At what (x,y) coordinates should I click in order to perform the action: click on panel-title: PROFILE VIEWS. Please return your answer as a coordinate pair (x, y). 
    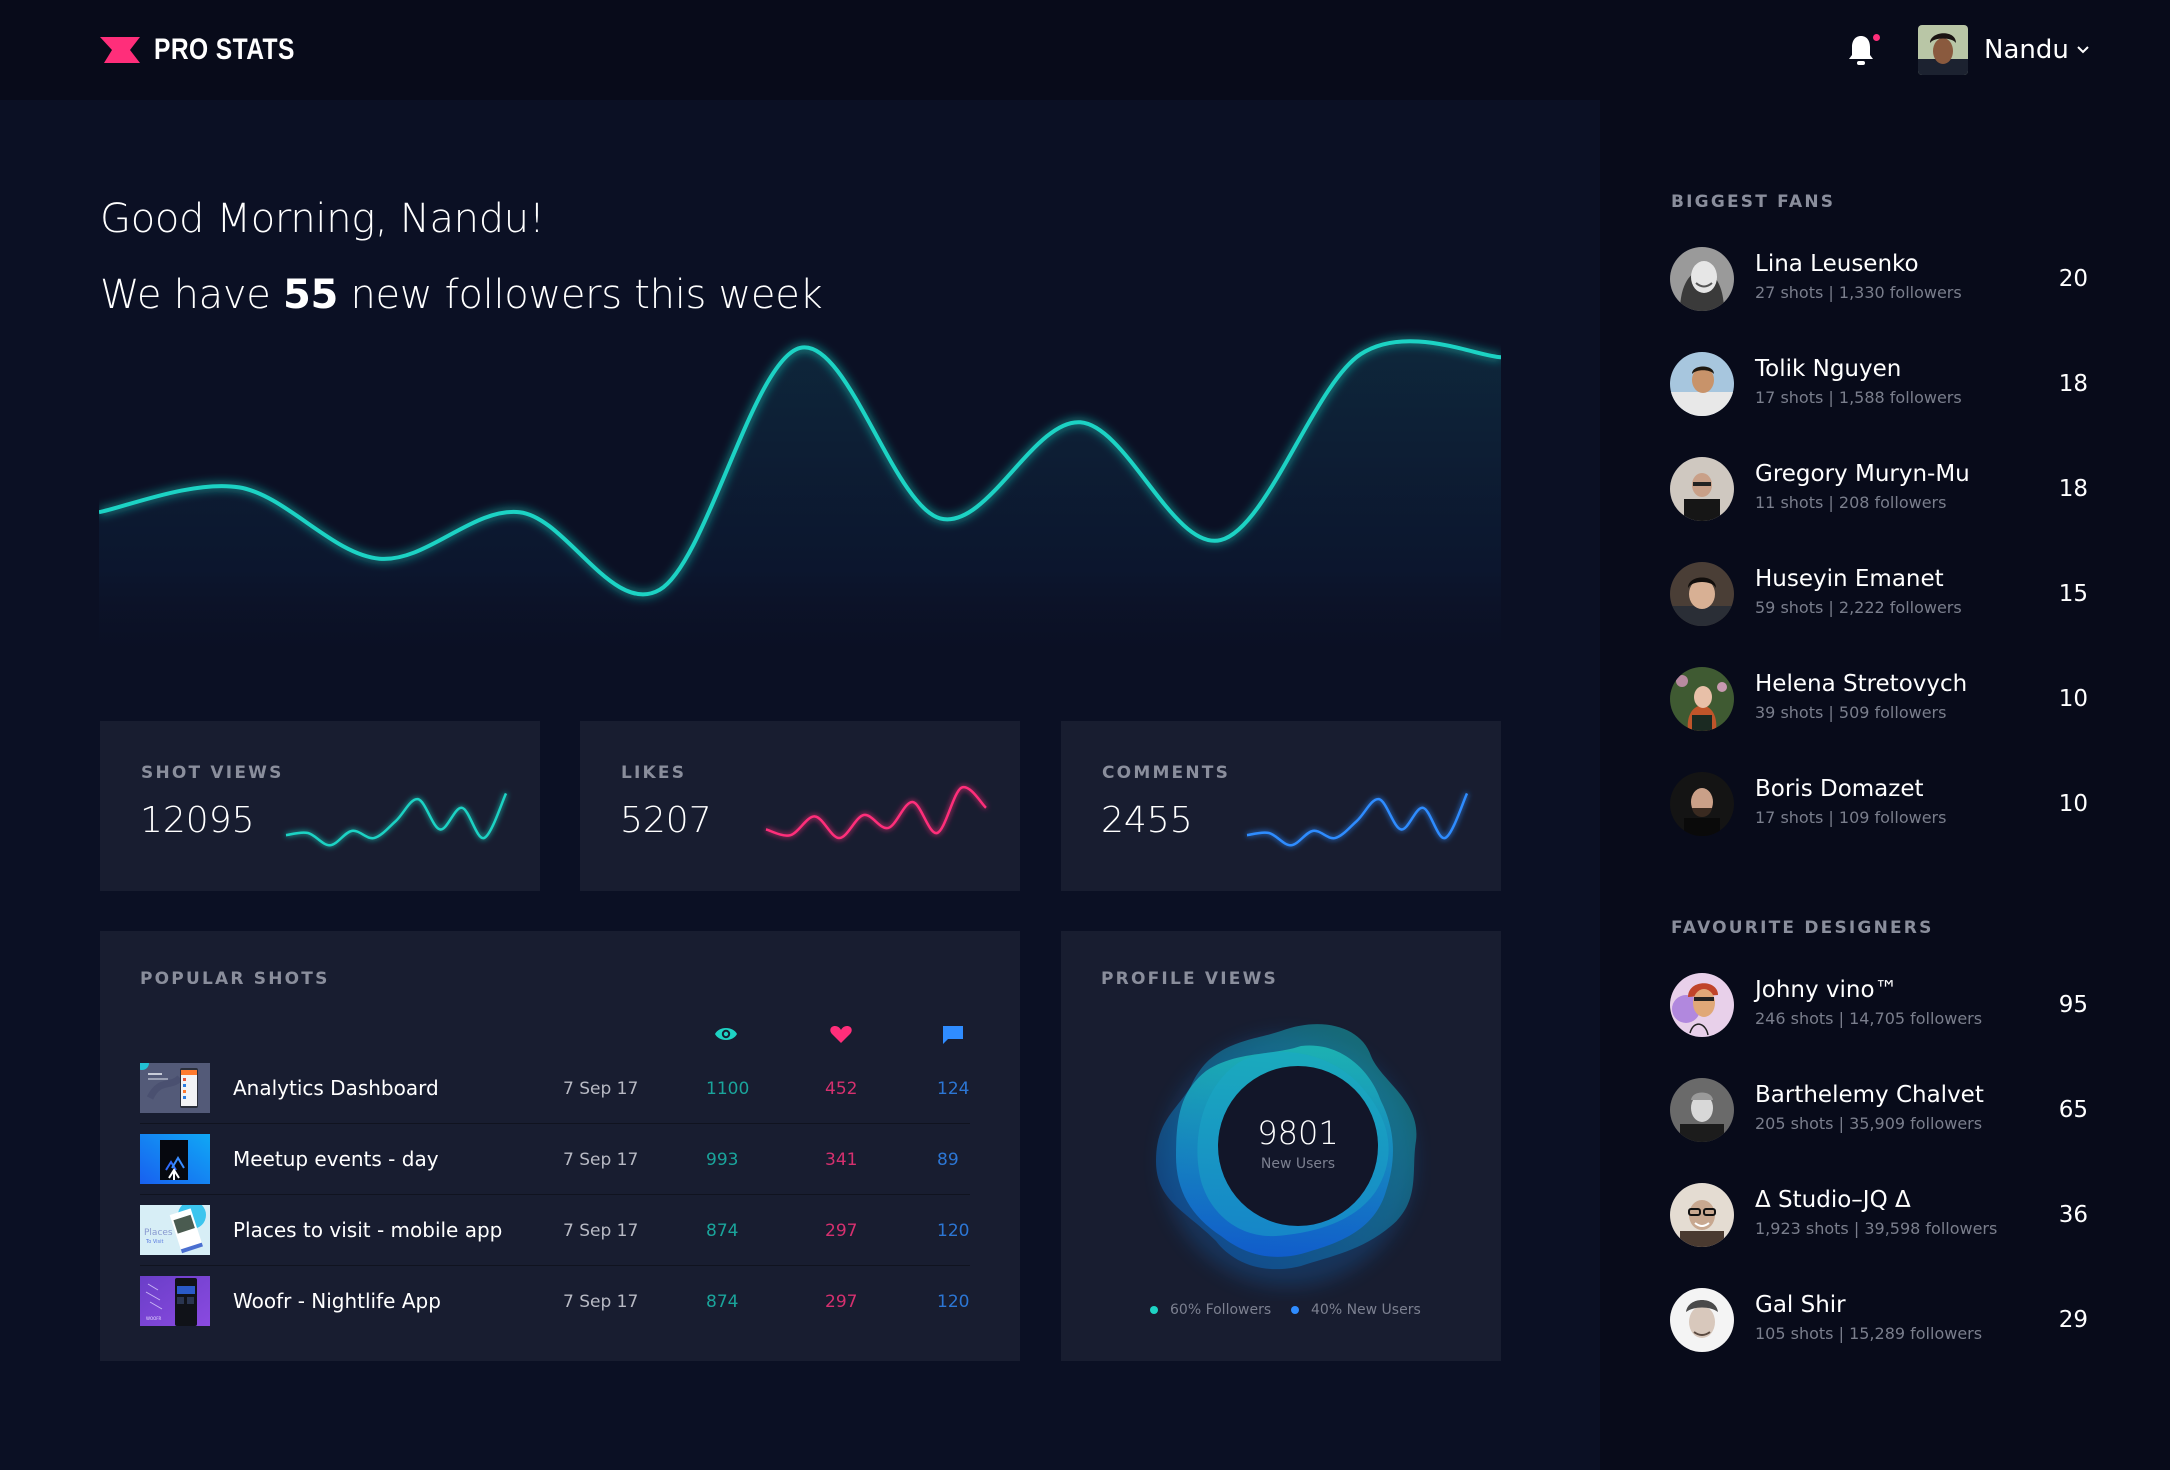
    Looking at the image, I should click on (1189, 979).